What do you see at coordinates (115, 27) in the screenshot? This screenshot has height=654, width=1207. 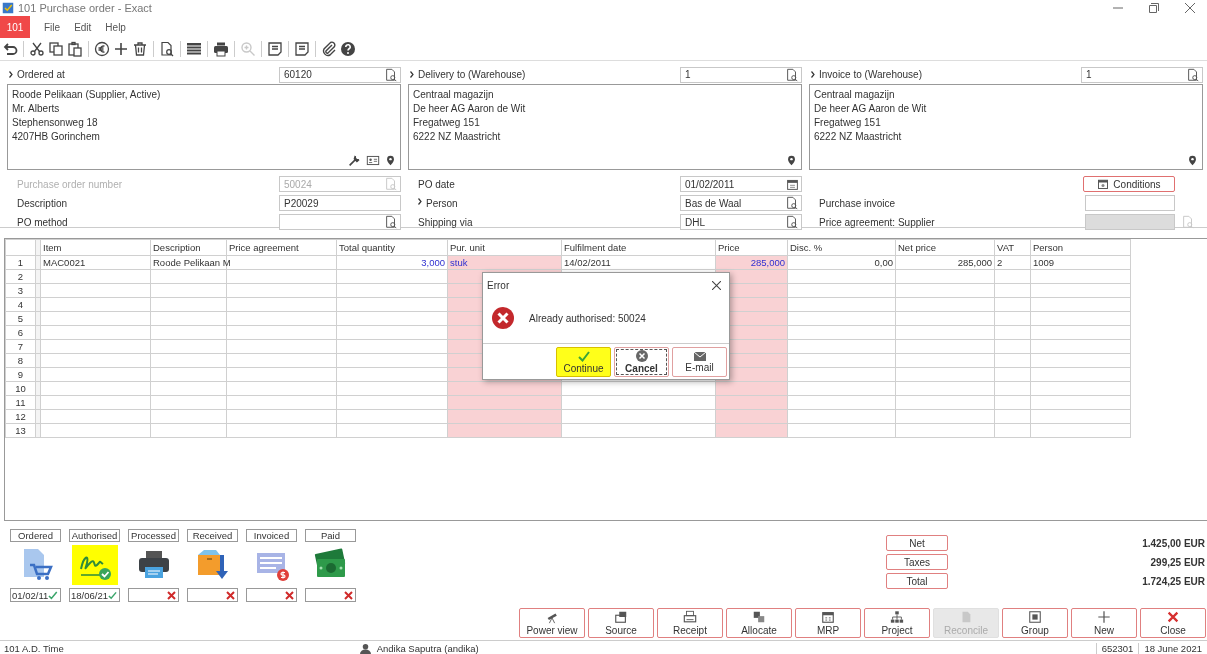 I see `menu-item: Help` at bounding box center [115, 27].